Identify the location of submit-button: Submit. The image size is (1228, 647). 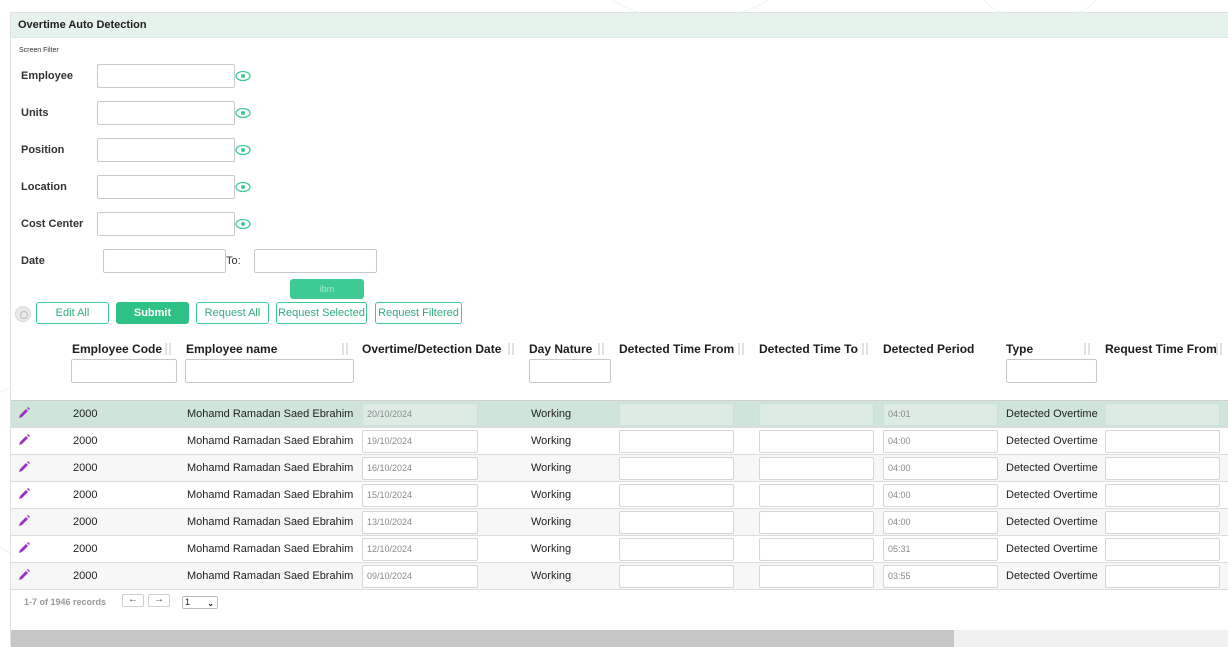
(152, 313).